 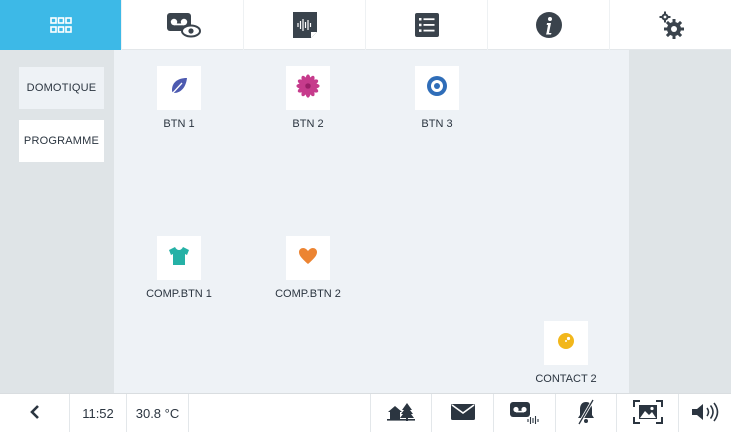 I want to click on bell-muted-icon, so click(x=586, y=413).